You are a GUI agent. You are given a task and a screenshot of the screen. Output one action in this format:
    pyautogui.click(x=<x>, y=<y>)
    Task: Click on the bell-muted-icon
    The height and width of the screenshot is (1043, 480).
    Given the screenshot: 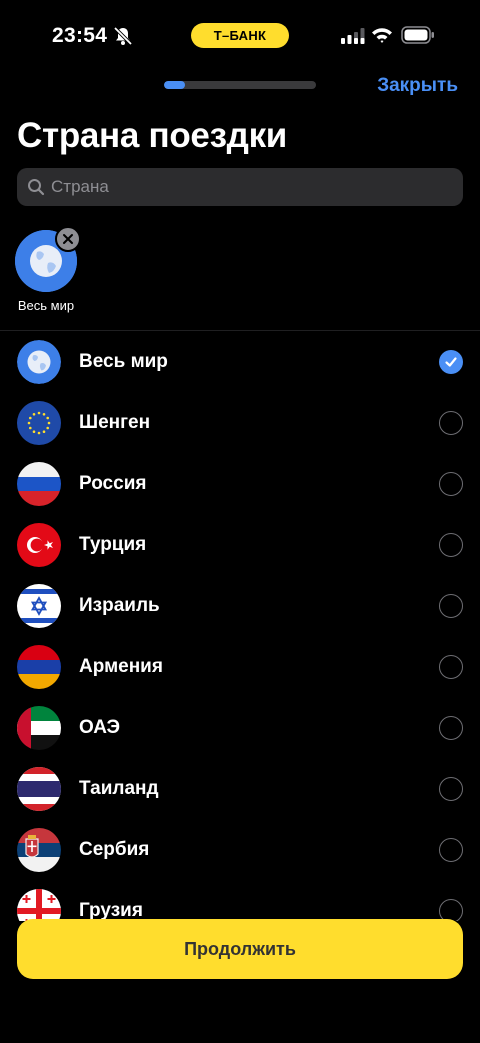 What is the action you would take?
    pyautogui.click(x=123, y=36)
    